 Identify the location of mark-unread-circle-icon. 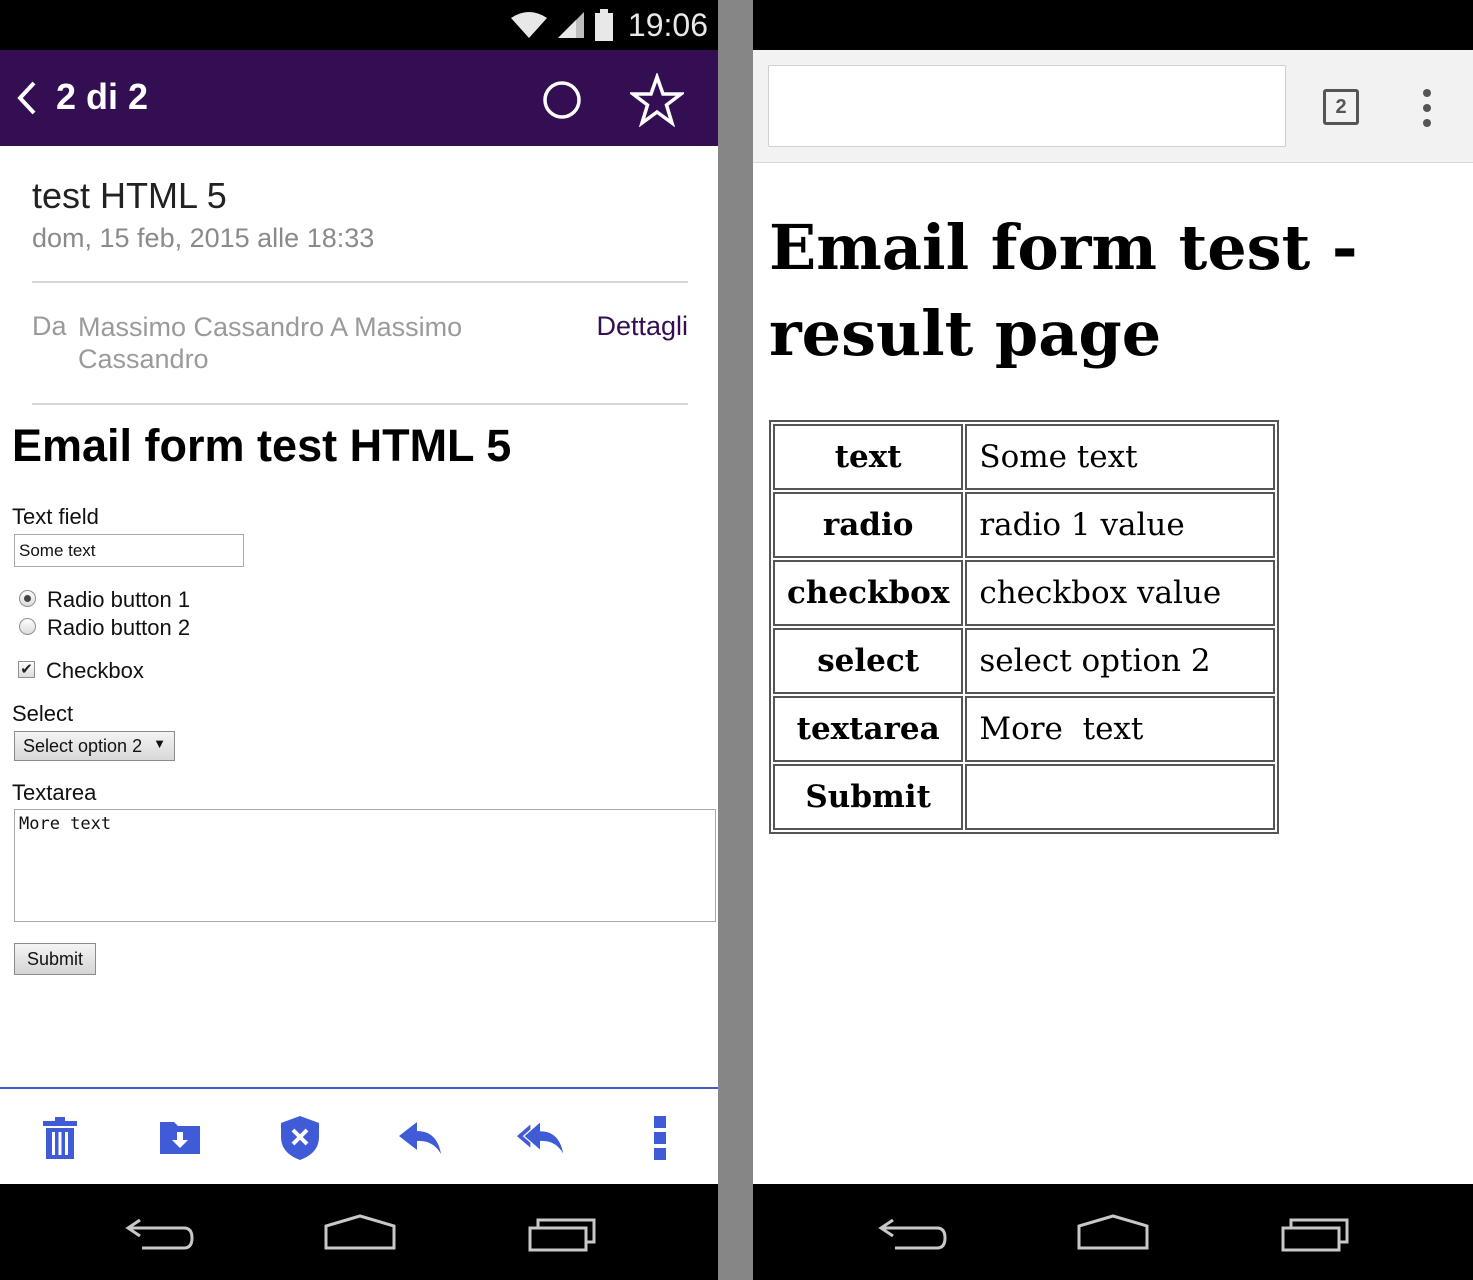
(562, 100).